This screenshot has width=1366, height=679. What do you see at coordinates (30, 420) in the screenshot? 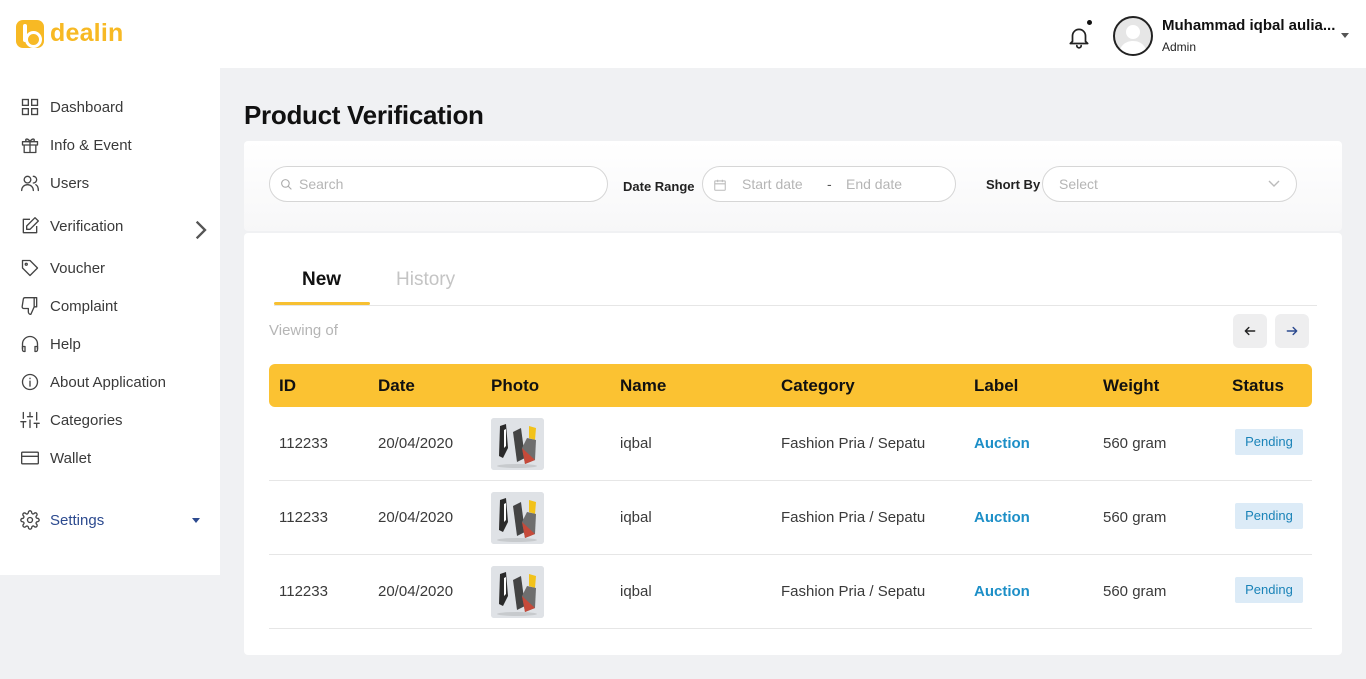
I see `sliders-icon` at bounding box center [30, 420].